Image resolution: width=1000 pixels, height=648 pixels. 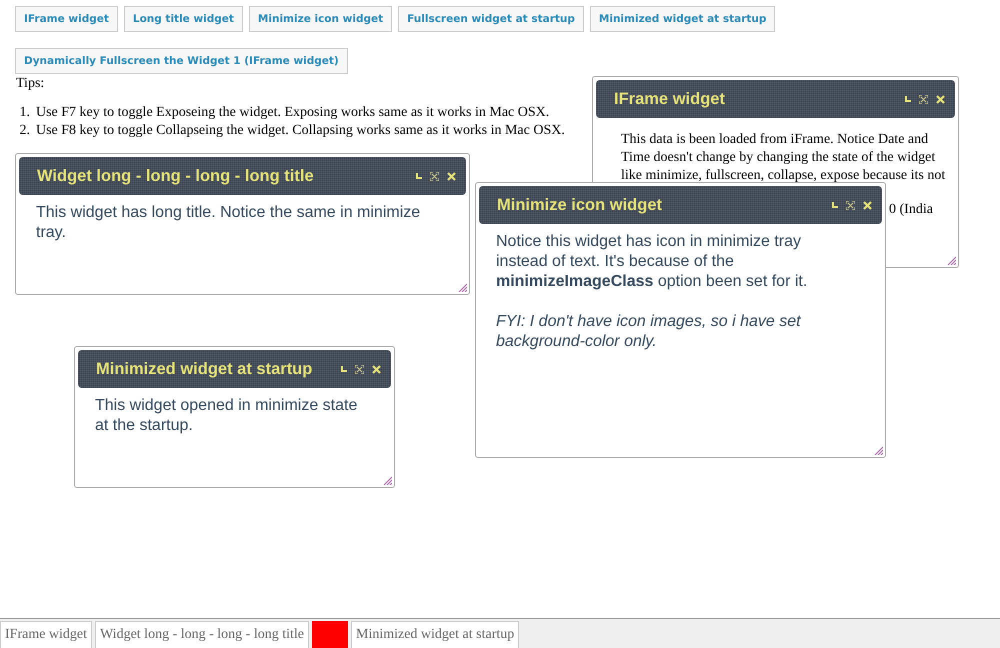 What do you see at coordinates (205, 369) in the screenshot?
I see `widget-title: Minimized widget at startup` at bounding box center [205, 369].